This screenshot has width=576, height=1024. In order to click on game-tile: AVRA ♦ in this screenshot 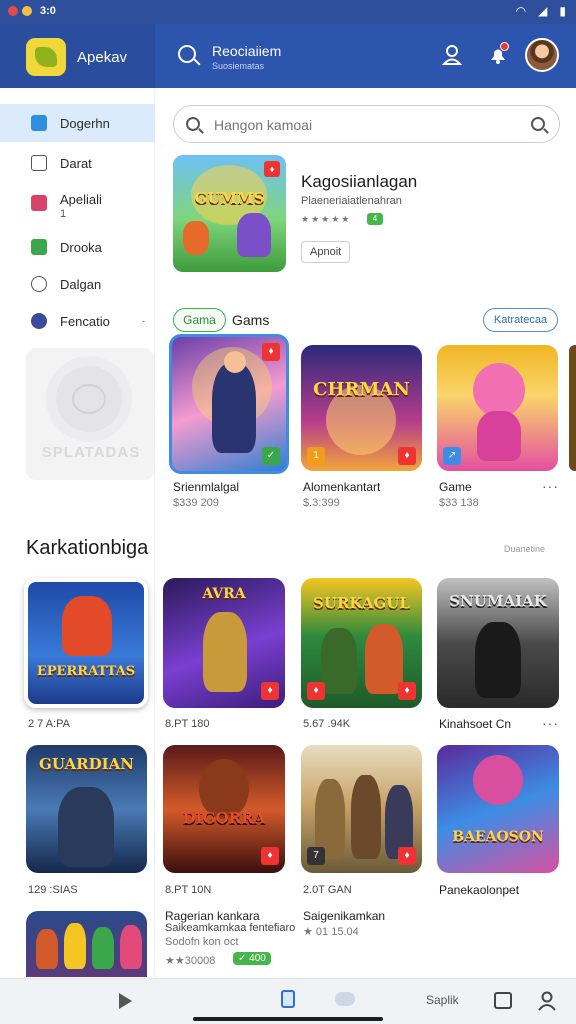, I will do `click(224, 643)`.